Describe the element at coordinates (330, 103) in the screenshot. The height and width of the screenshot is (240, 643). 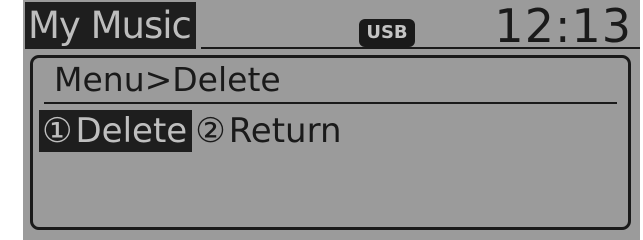
I see `panel-divider` at that location.